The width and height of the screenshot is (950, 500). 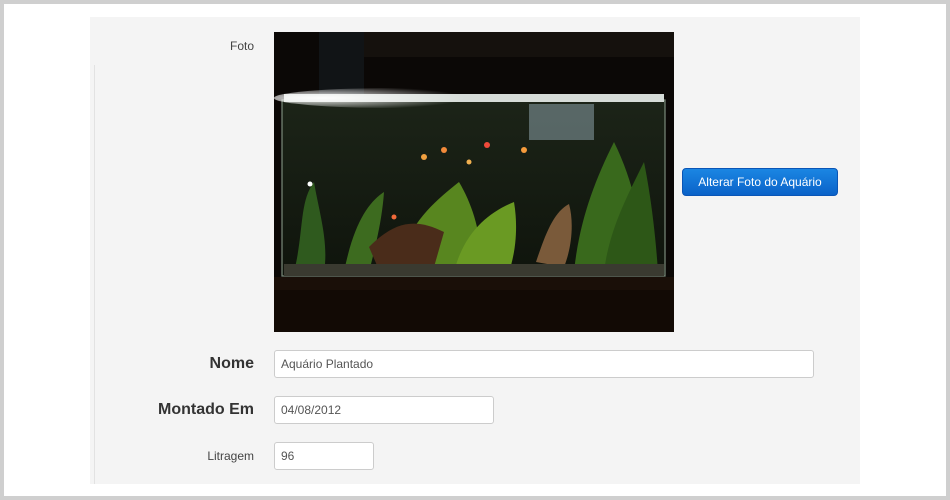 What do you see at coordinates (241, 46) in the screenshot?
I see `photo-label: Foto` at bounding box center [241, 46].